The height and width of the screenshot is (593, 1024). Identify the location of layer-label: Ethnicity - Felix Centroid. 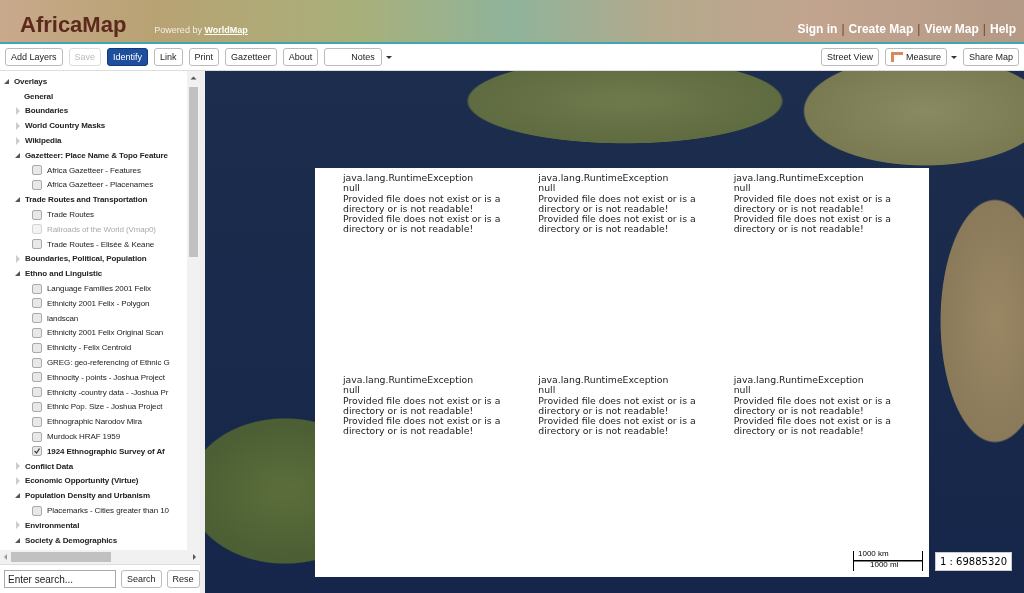
(89, 348).